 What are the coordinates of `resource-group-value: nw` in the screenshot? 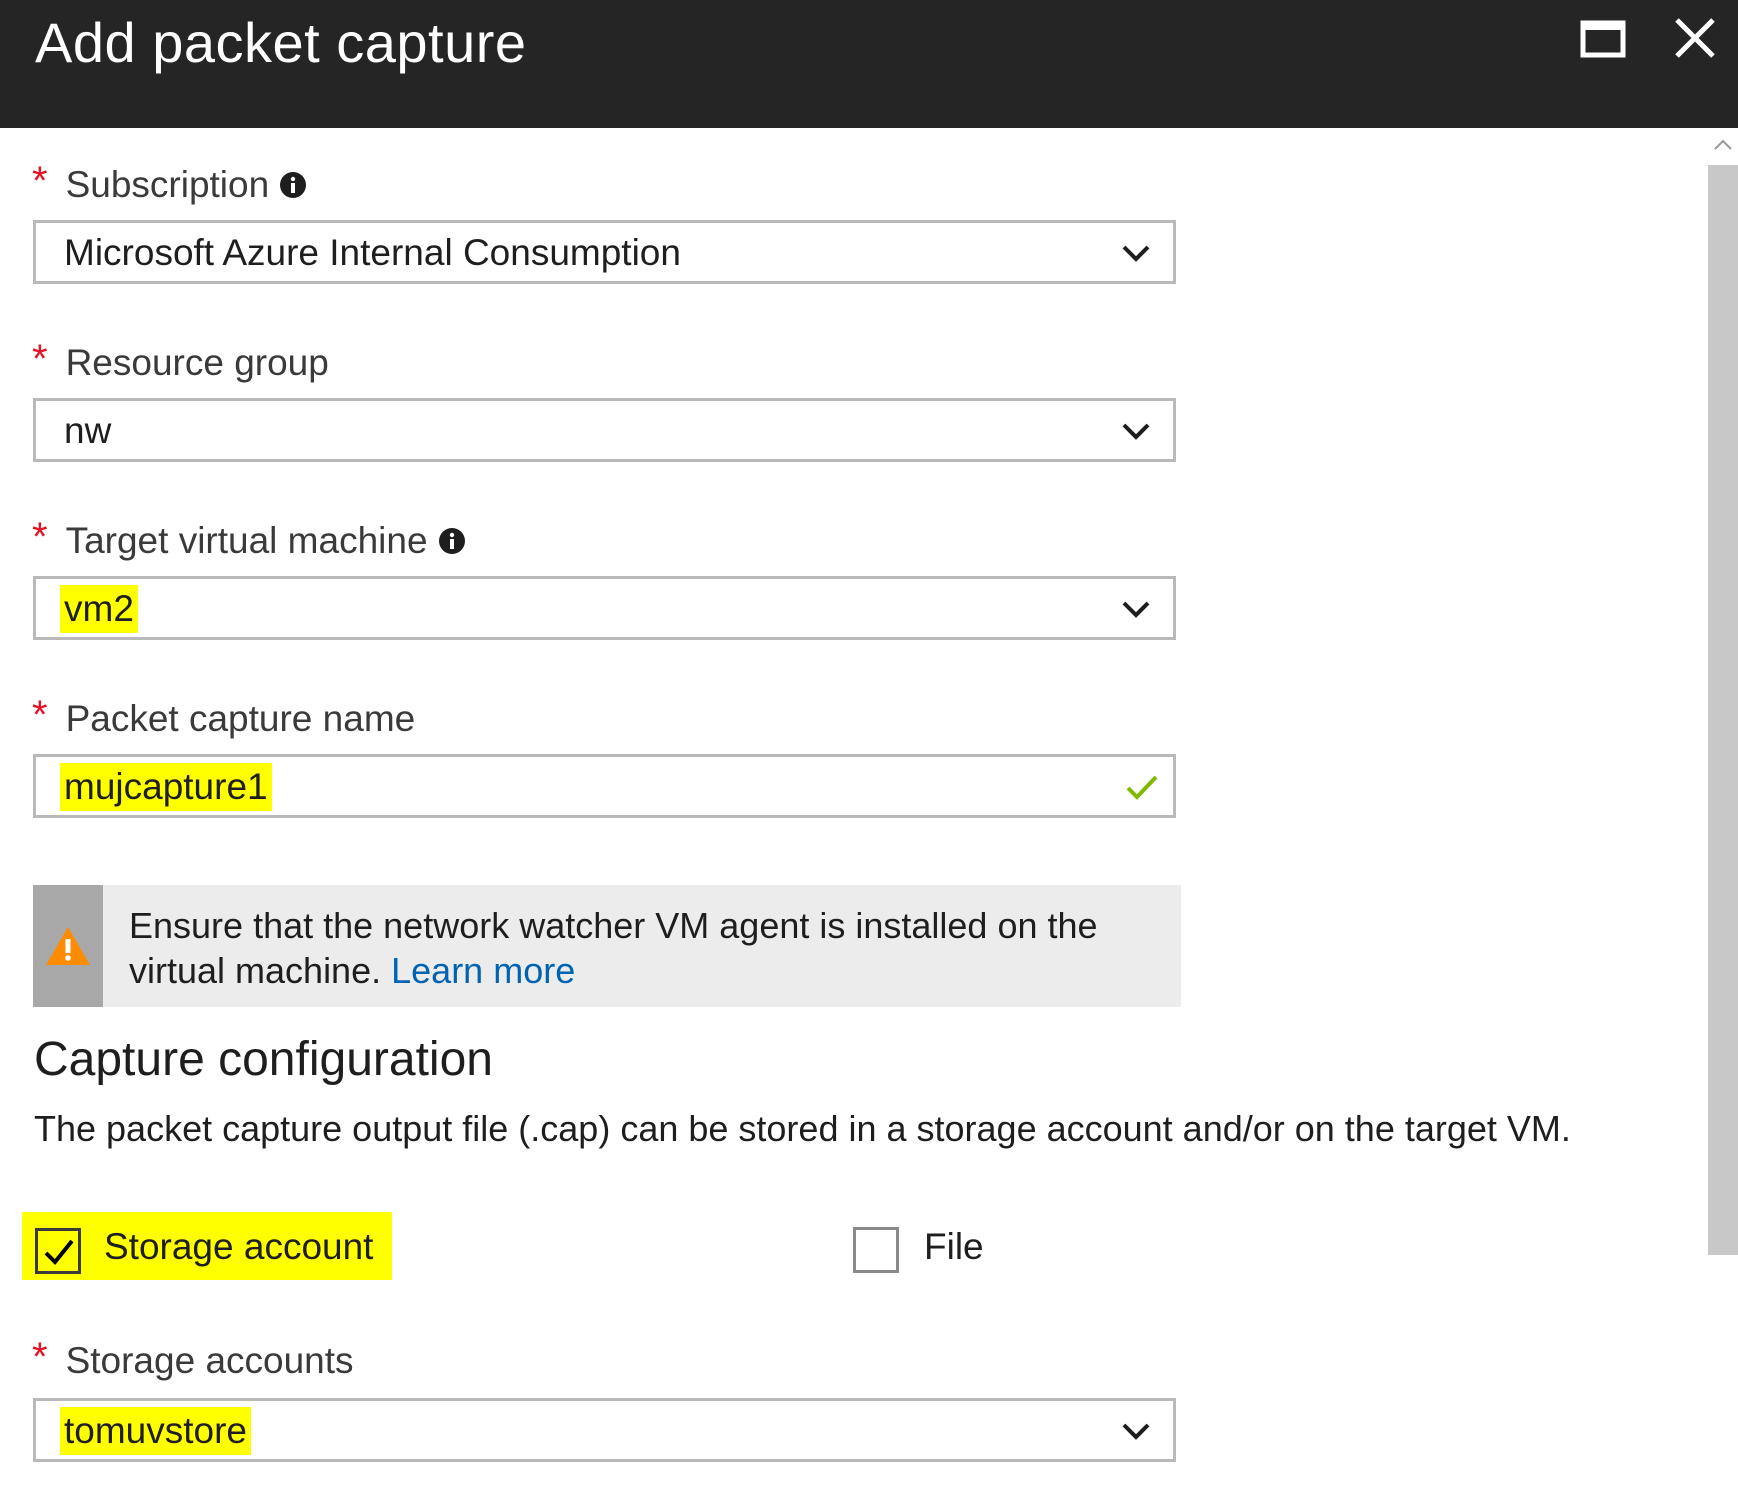 It's located at (88, 430).